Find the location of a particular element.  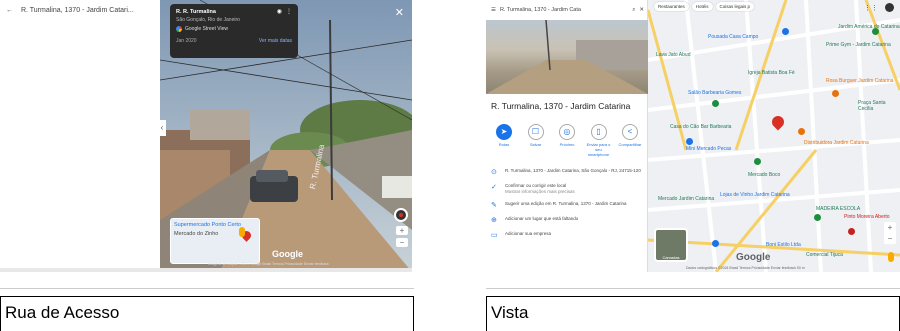

list-item-text: Adicionar um lugar que está faltando is located at coordinates (541, 220).